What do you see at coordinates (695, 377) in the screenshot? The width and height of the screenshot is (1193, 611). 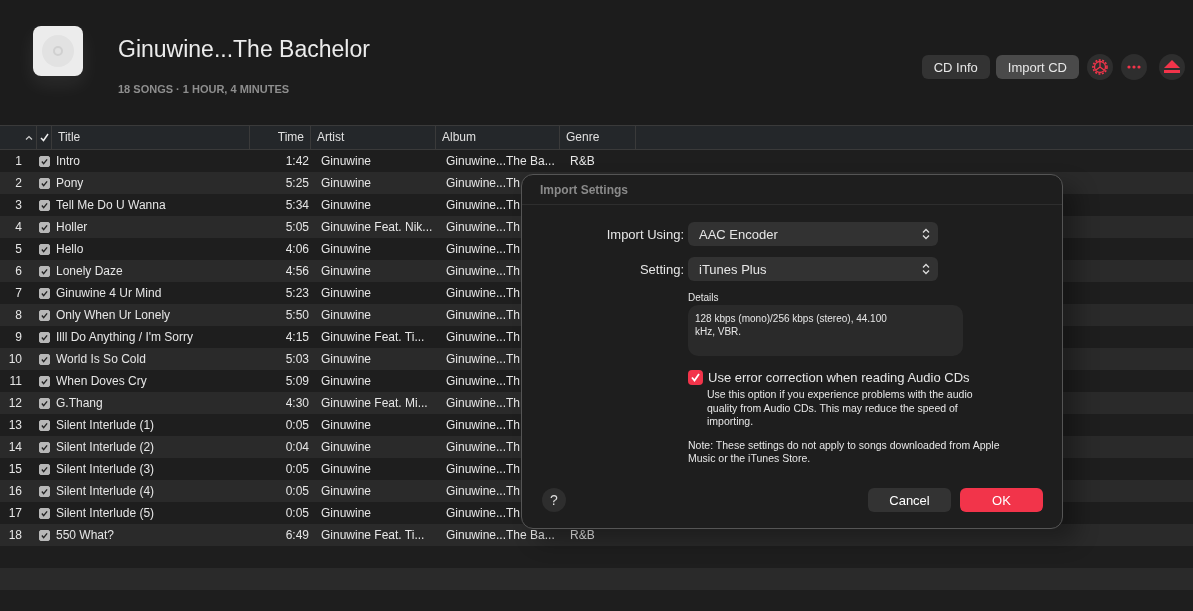 I see `error-correction-checkbox` at bounding box center [695, 377].